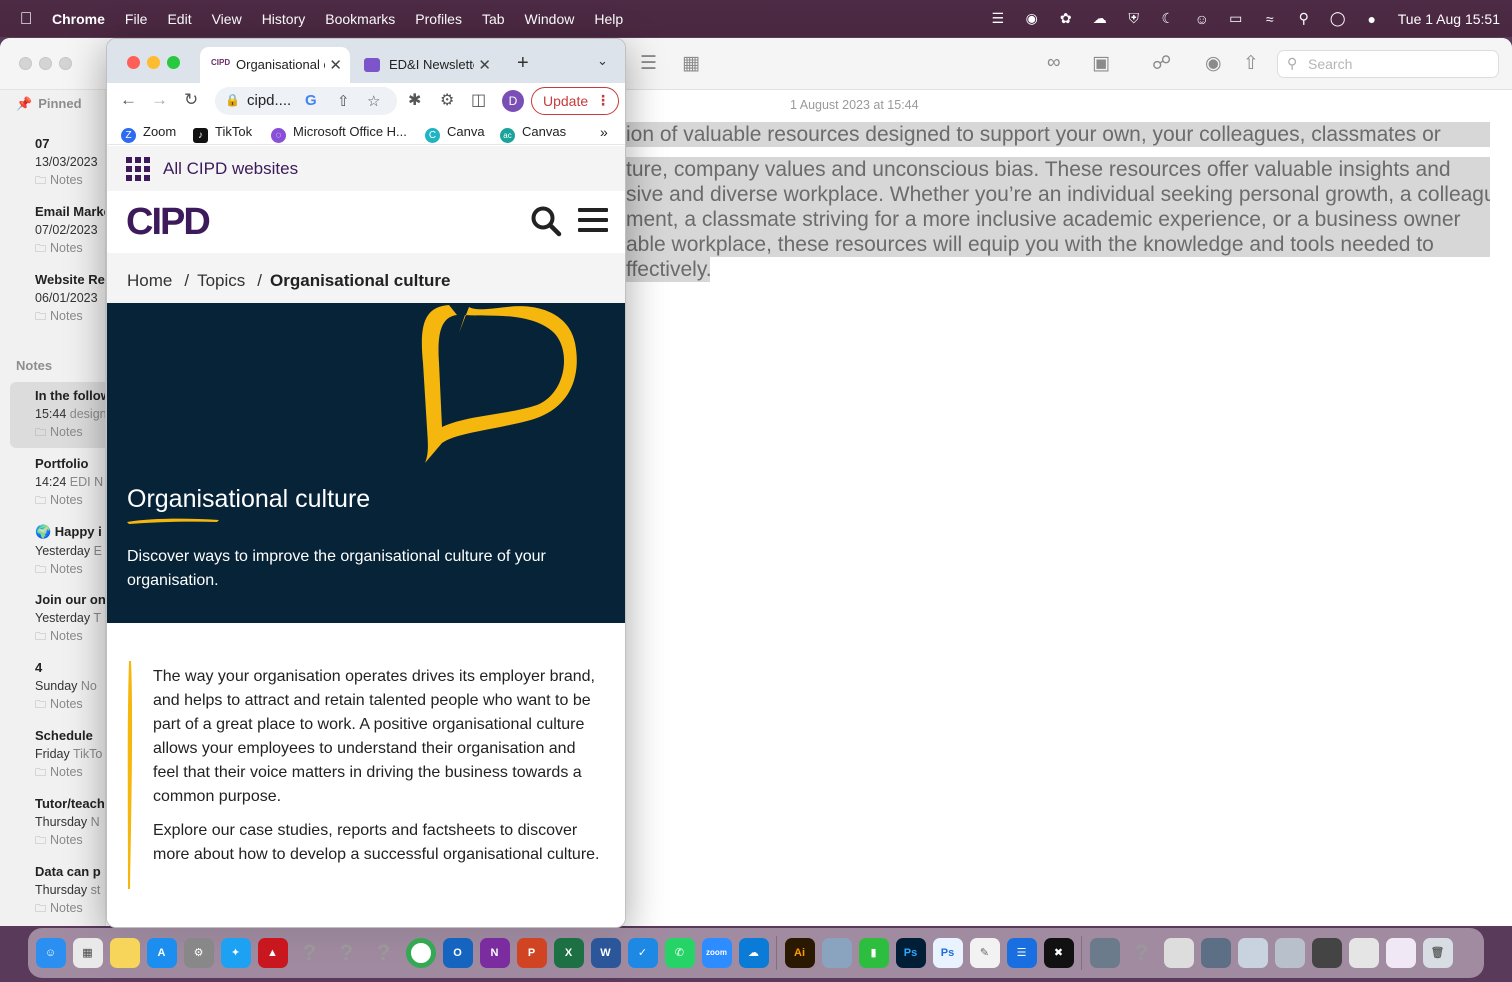 Image resolution: width=1512 pixels, height=982 pixels. I want to click on minimize-window-button, so click(153, 62).